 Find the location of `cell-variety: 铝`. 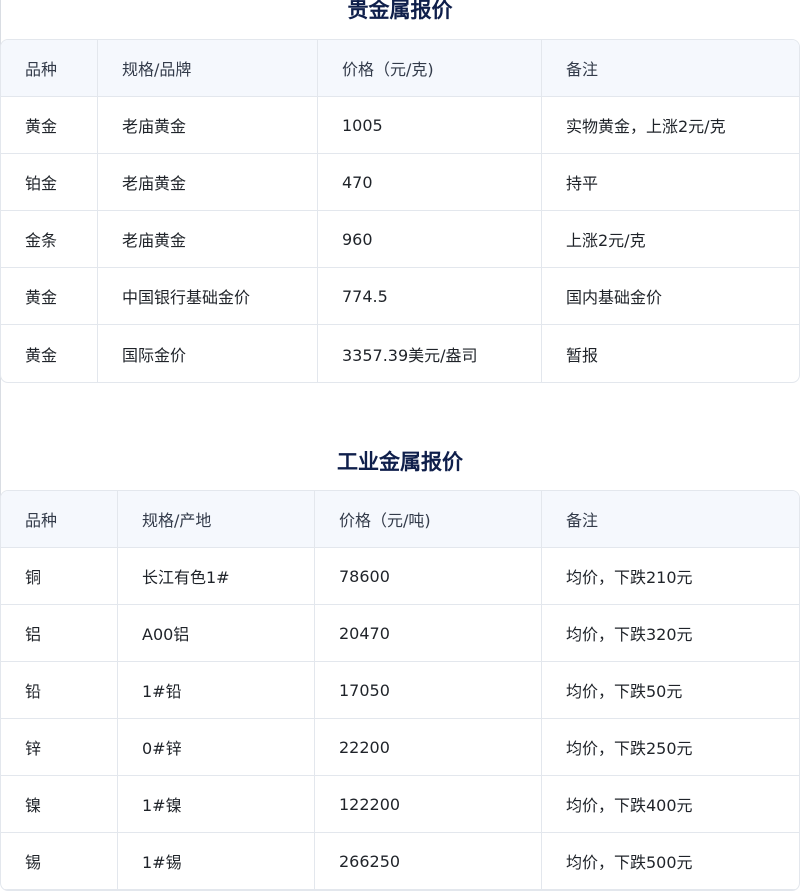

cell-variety: 铝 is located at coordinates (59, 633).